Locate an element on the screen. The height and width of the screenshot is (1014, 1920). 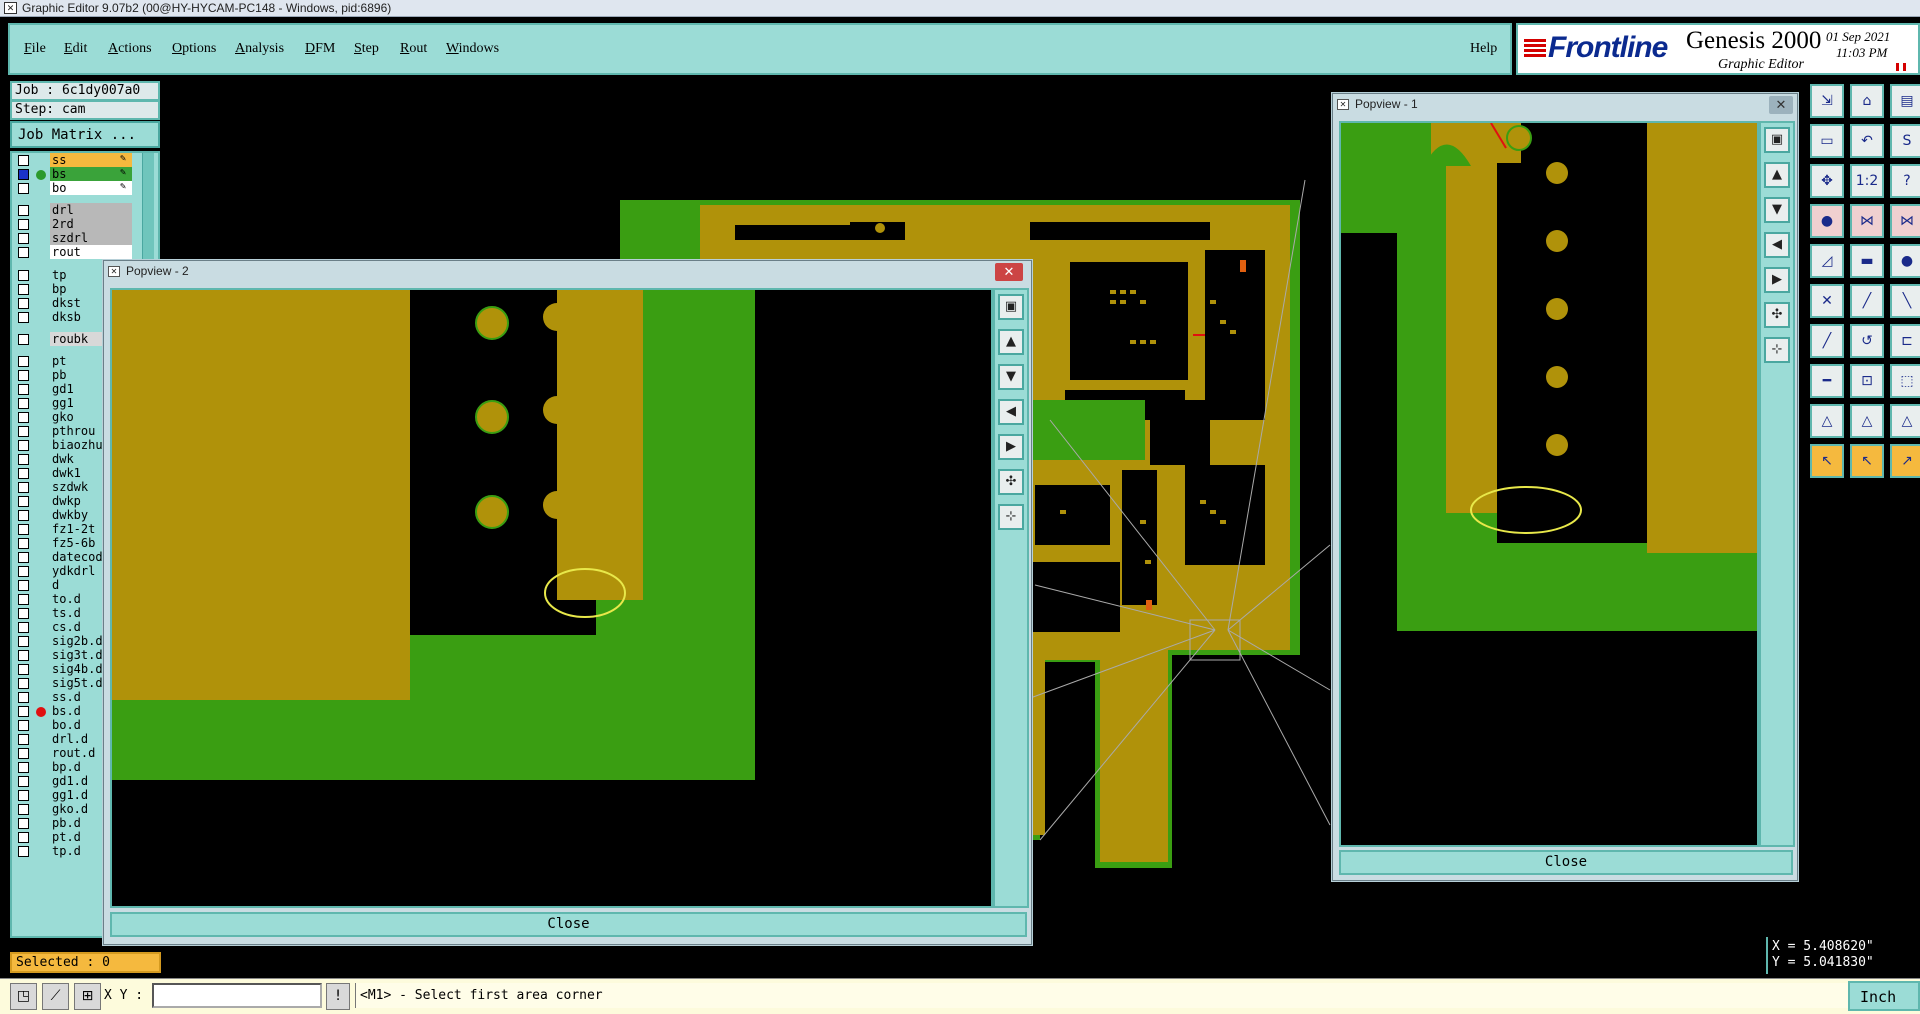
window-icon: ▭ is located at coordinates (1827, 141).